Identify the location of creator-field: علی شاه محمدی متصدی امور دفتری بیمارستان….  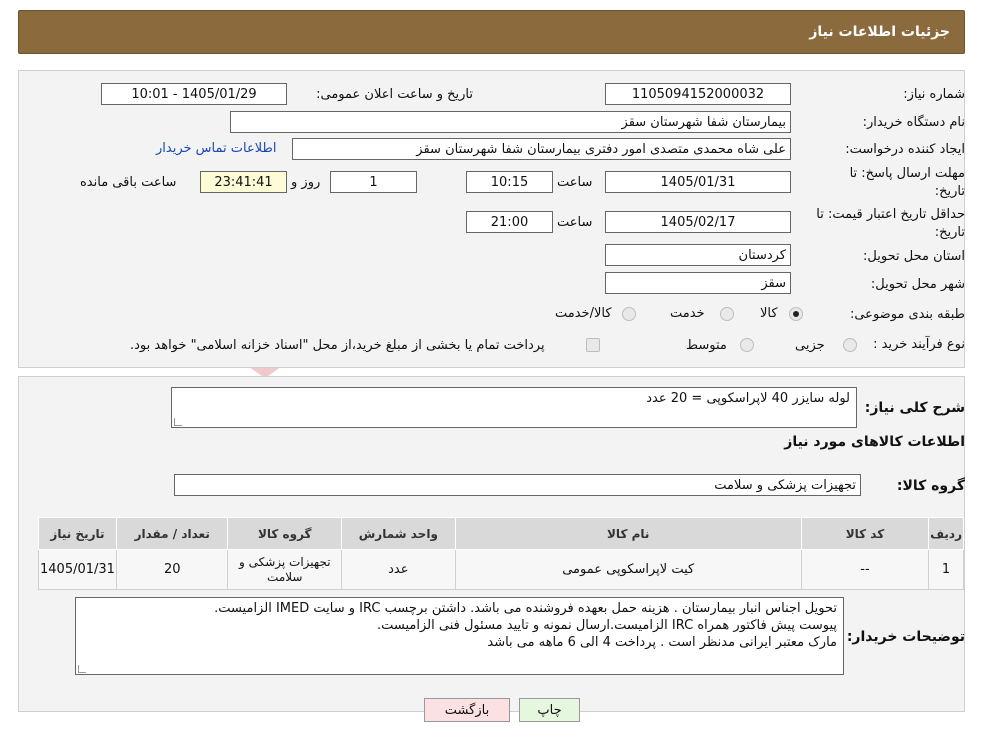
(541, 149).